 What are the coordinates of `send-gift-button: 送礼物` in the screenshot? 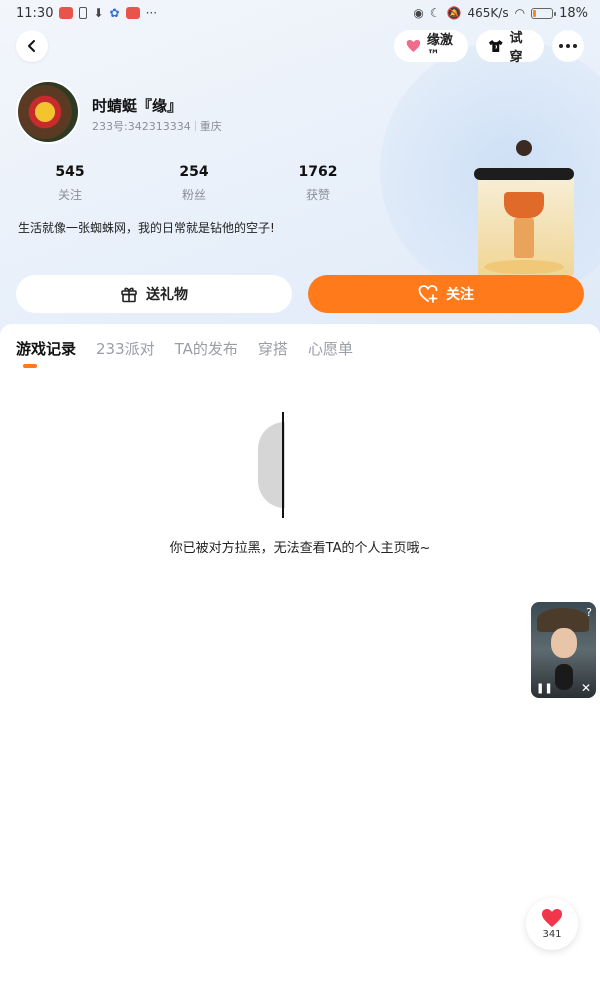 It's located at (154, 294).